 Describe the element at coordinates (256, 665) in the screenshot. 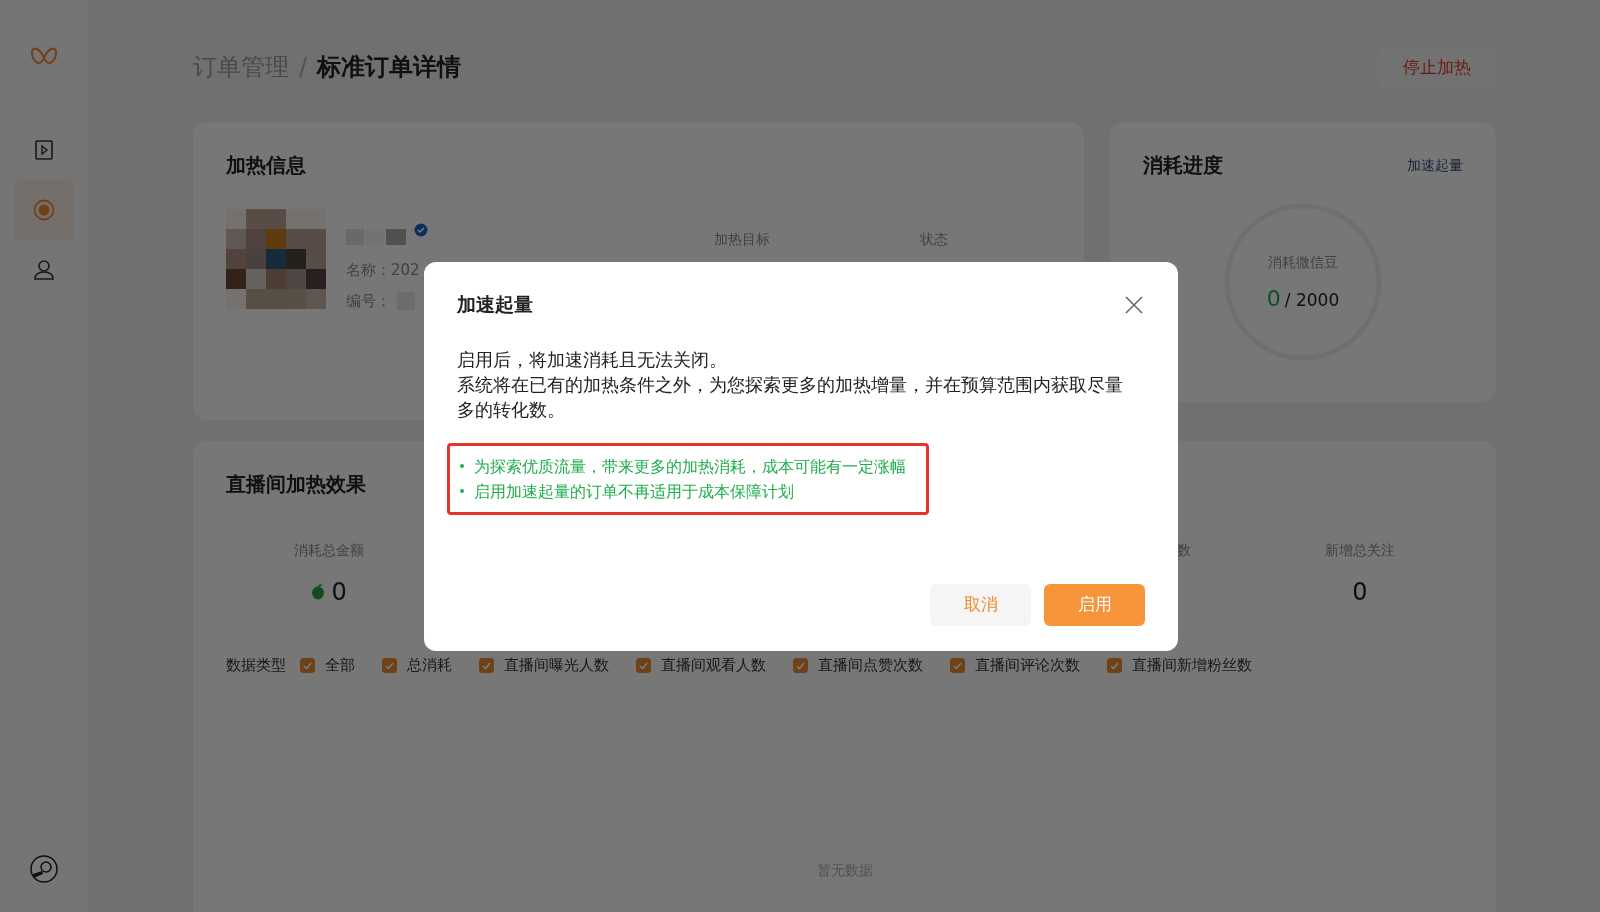

I see `filter-label: 数据类型` at that location.